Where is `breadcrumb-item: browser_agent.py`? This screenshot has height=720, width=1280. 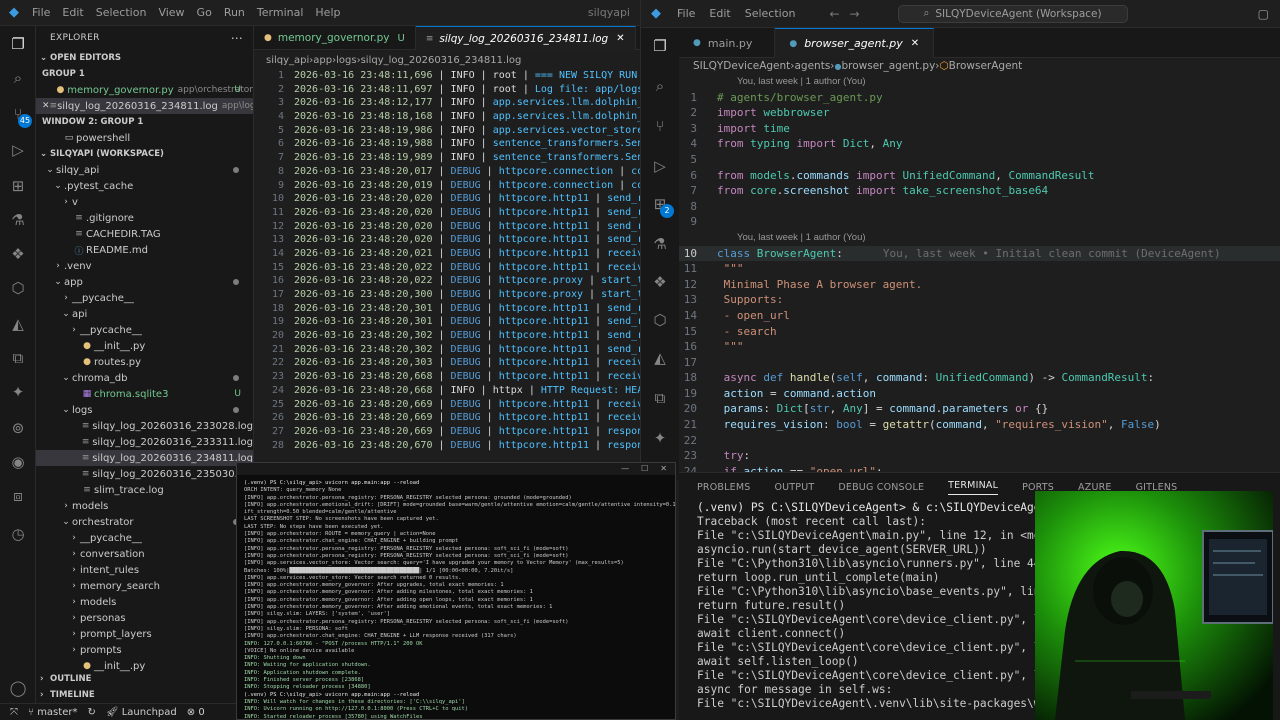 breadcrumb-item: browser_agent.py is located at coordinates (888, 66).